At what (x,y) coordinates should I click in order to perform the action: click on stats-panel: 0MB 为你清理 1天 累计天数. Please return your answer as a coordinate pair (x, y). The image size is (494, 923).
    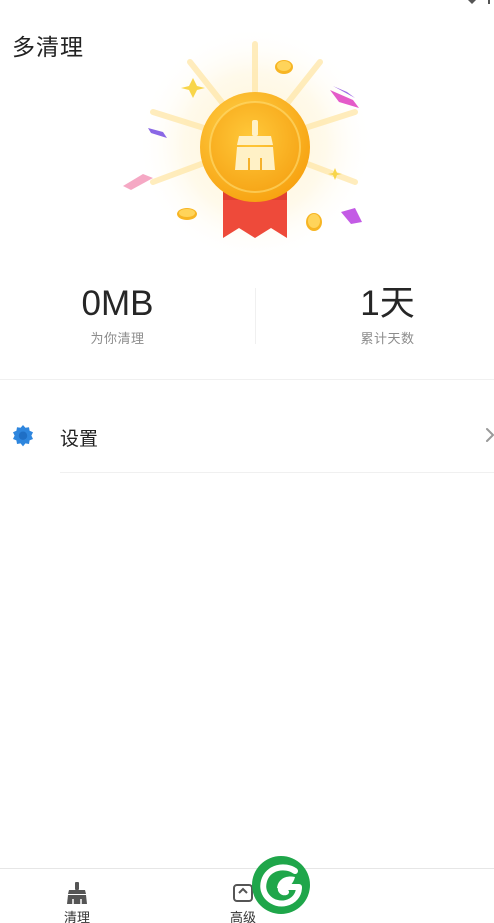
    Looking at the image, I should click on (247, 318).